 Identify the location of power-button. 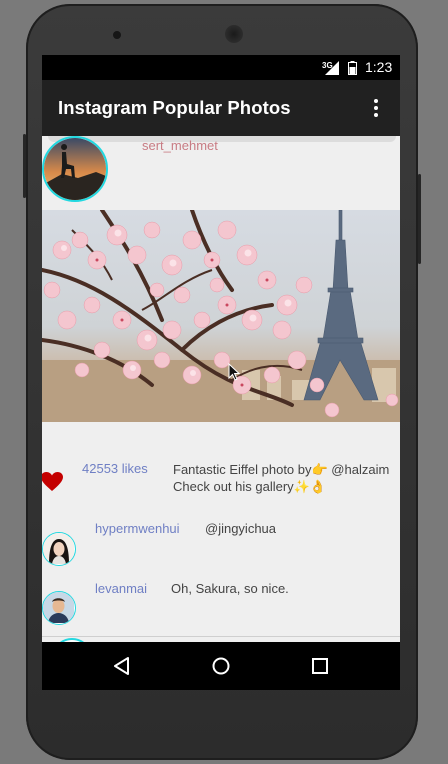
(24, 166).